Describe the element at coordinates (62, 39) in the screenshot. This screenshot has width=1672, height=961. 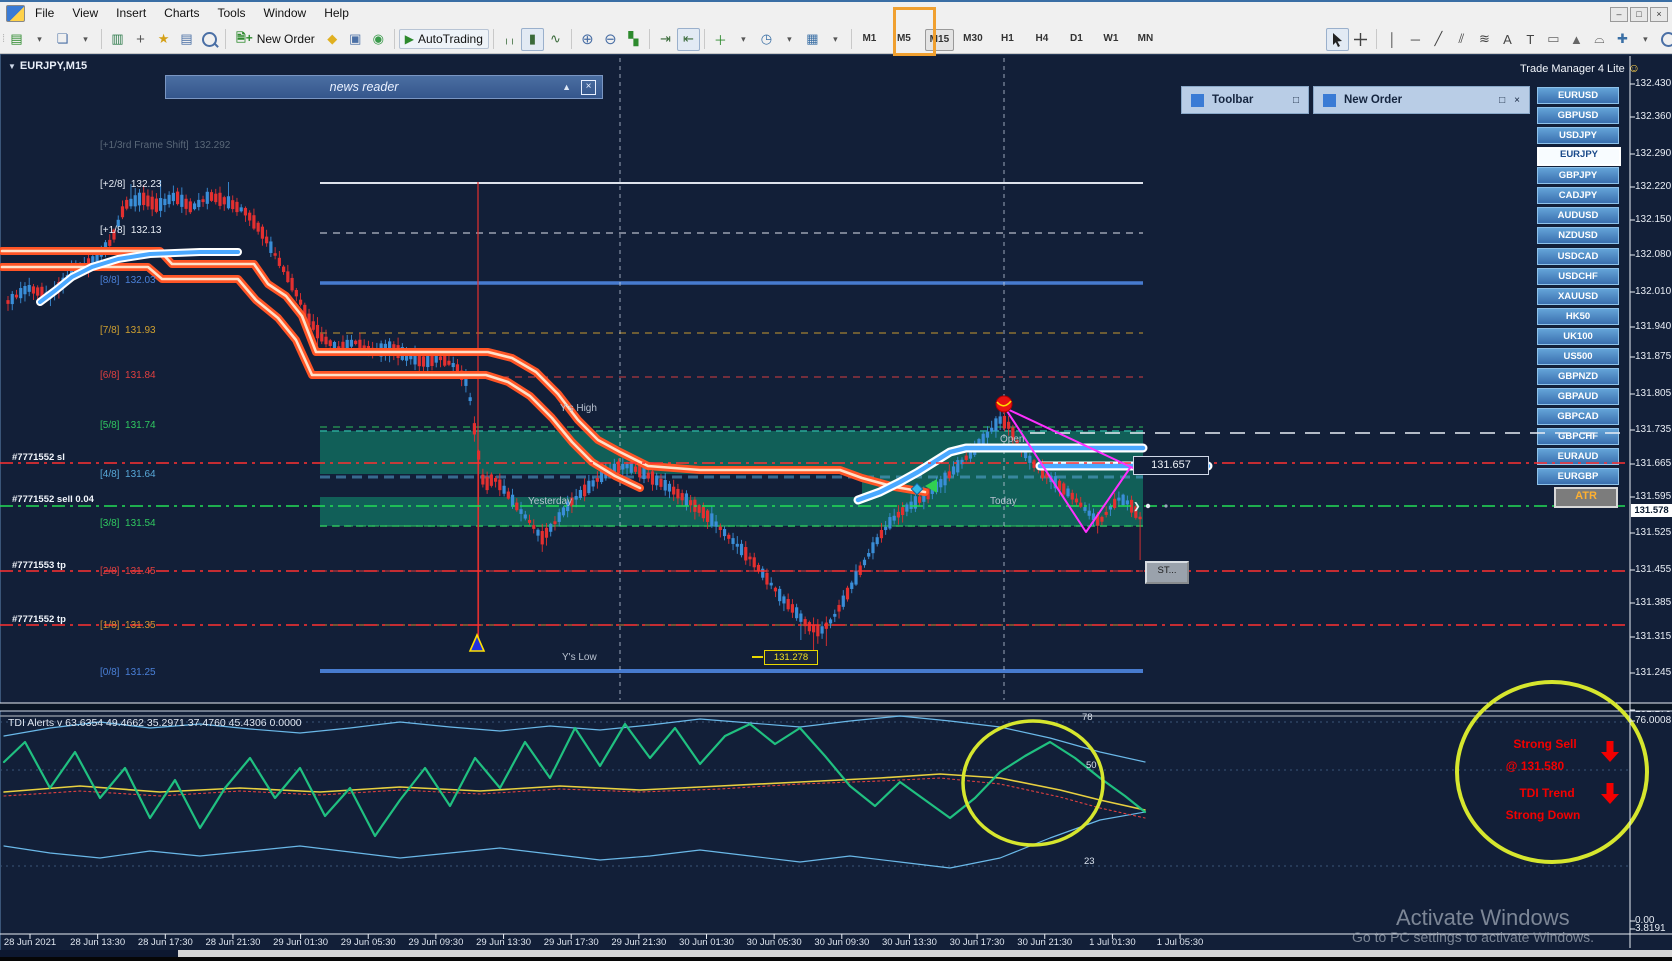
I see `profiles-icon: ❏` at that location.